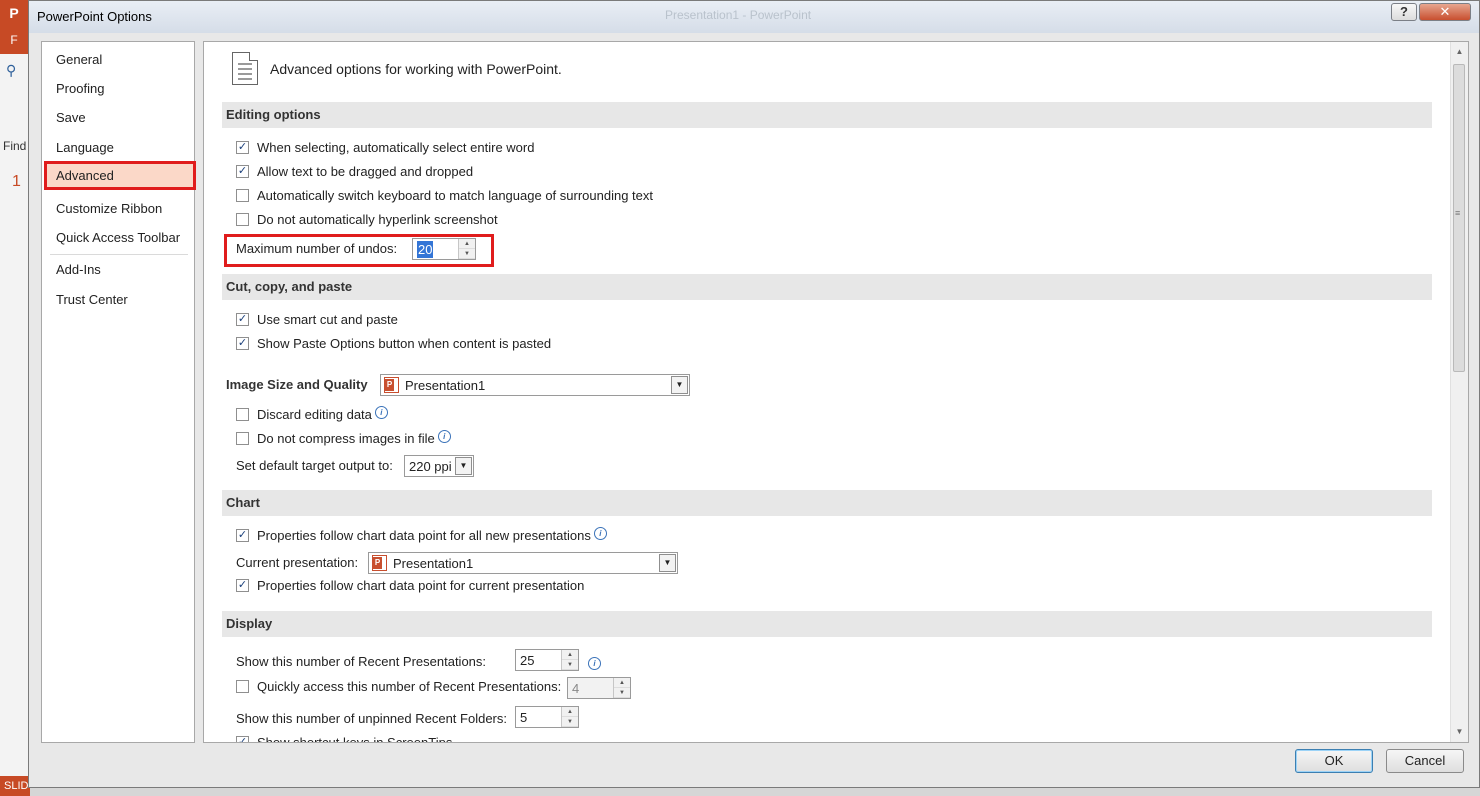 This screenshot has height=796, width=1480. What do you see at coordinates (14, 40) in the screenshot?
I see `file-tab: F` at bounding box center [14, 40].